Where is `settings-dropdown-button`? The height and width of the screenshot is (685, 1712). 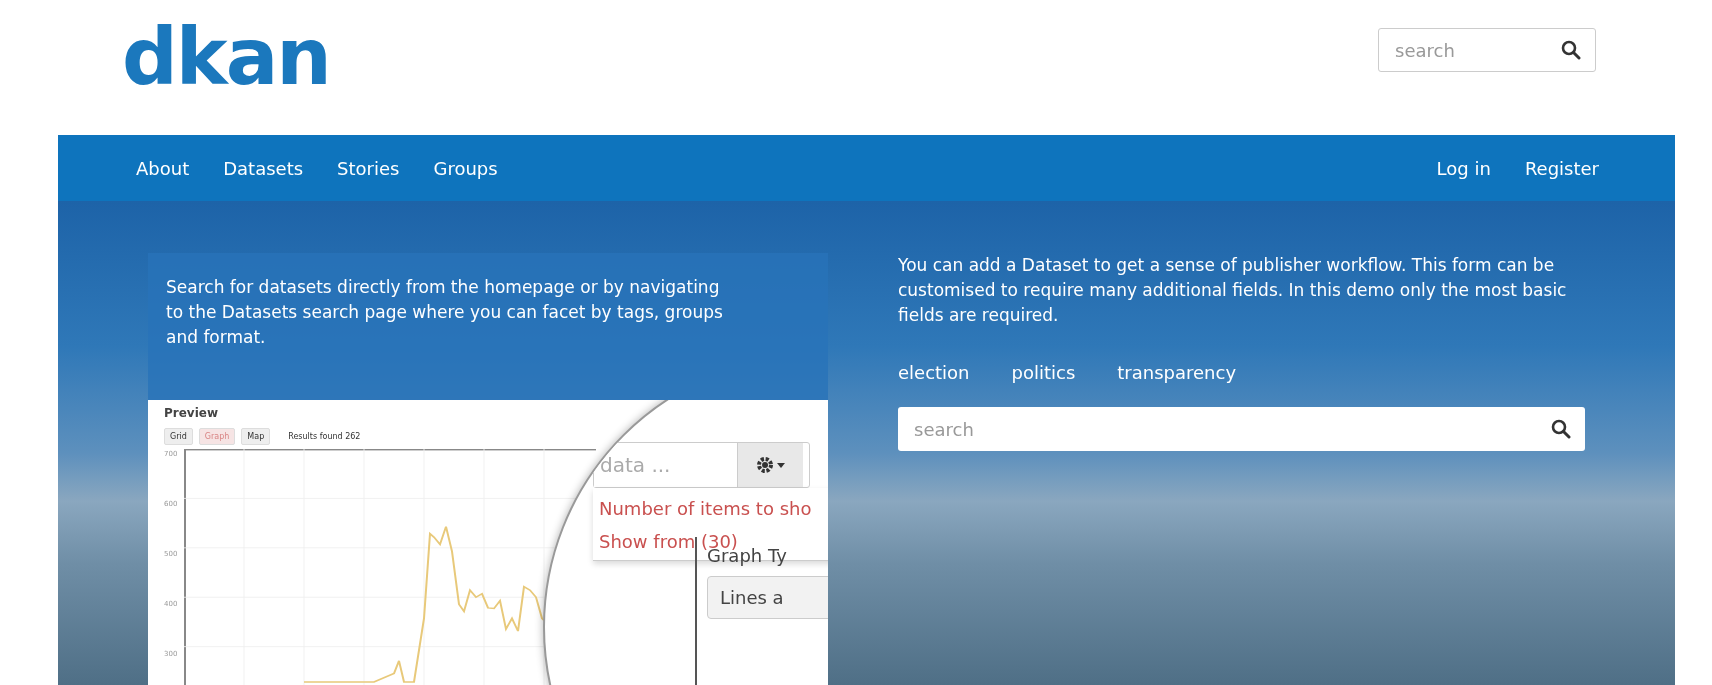 settings-dropdown-button is located at coordinates (770, 465).